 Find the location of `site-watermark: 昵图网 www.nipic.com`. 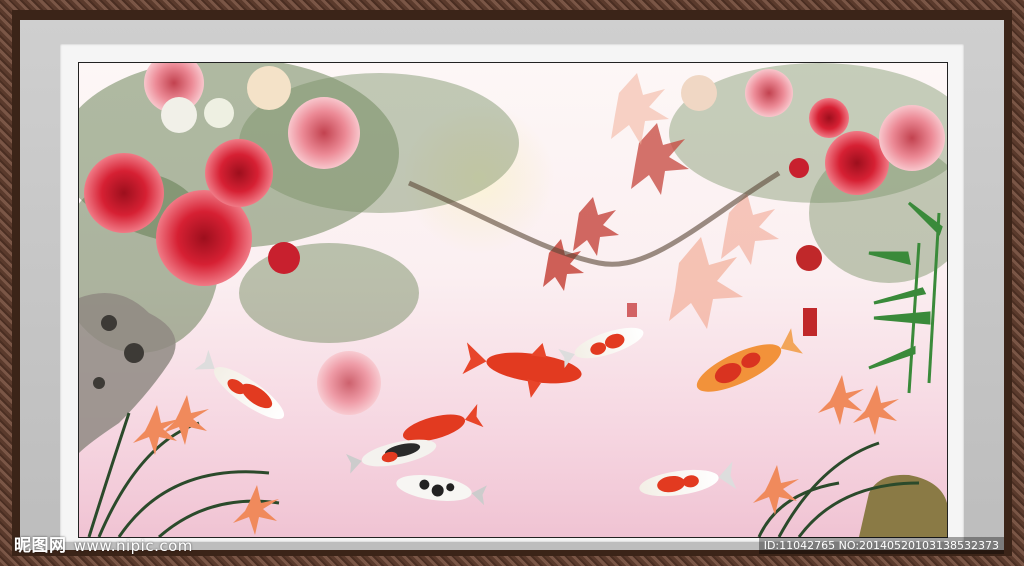

site-watermark: 昵图网 www.nipic.com is located at coordinates (103, 543).